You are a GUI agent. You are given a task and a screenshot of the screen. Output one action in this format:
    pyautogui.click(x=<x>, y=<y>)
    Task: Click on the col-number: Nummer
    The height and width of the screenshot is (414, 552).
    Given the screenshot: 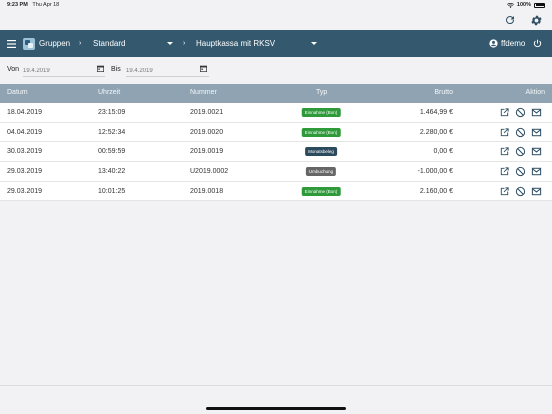 What is the action you would take?
    pyautogui.click(x=203, y=92)
    